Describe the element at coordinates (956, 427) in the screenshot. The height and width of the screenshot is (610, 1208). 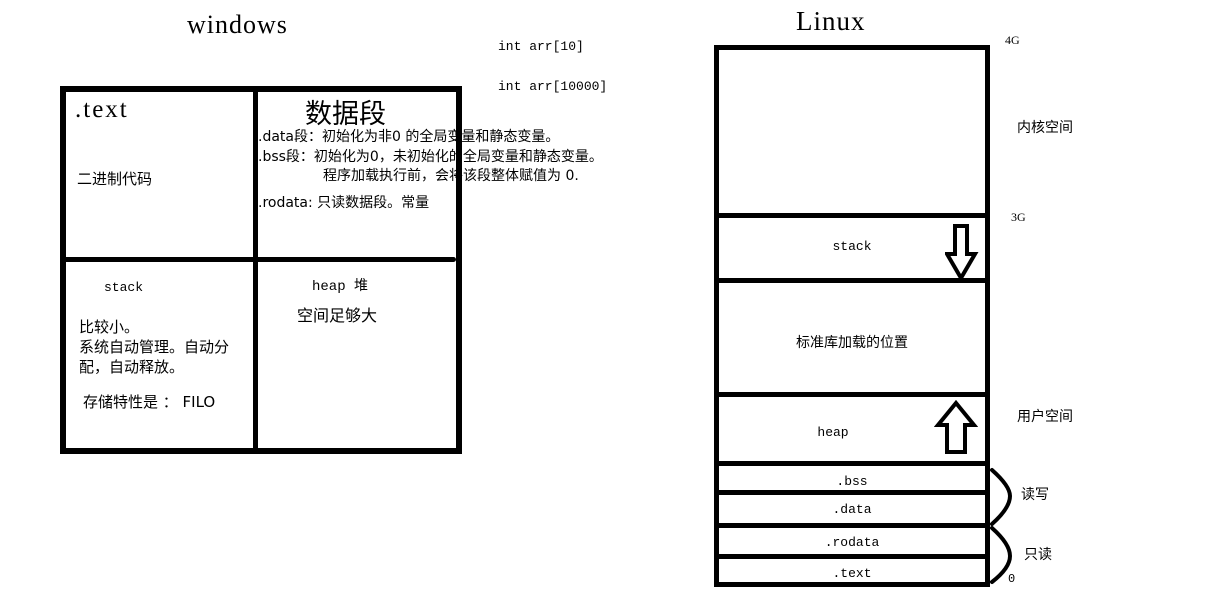
I see `heap-grows-up-arrow-icon` at that location.